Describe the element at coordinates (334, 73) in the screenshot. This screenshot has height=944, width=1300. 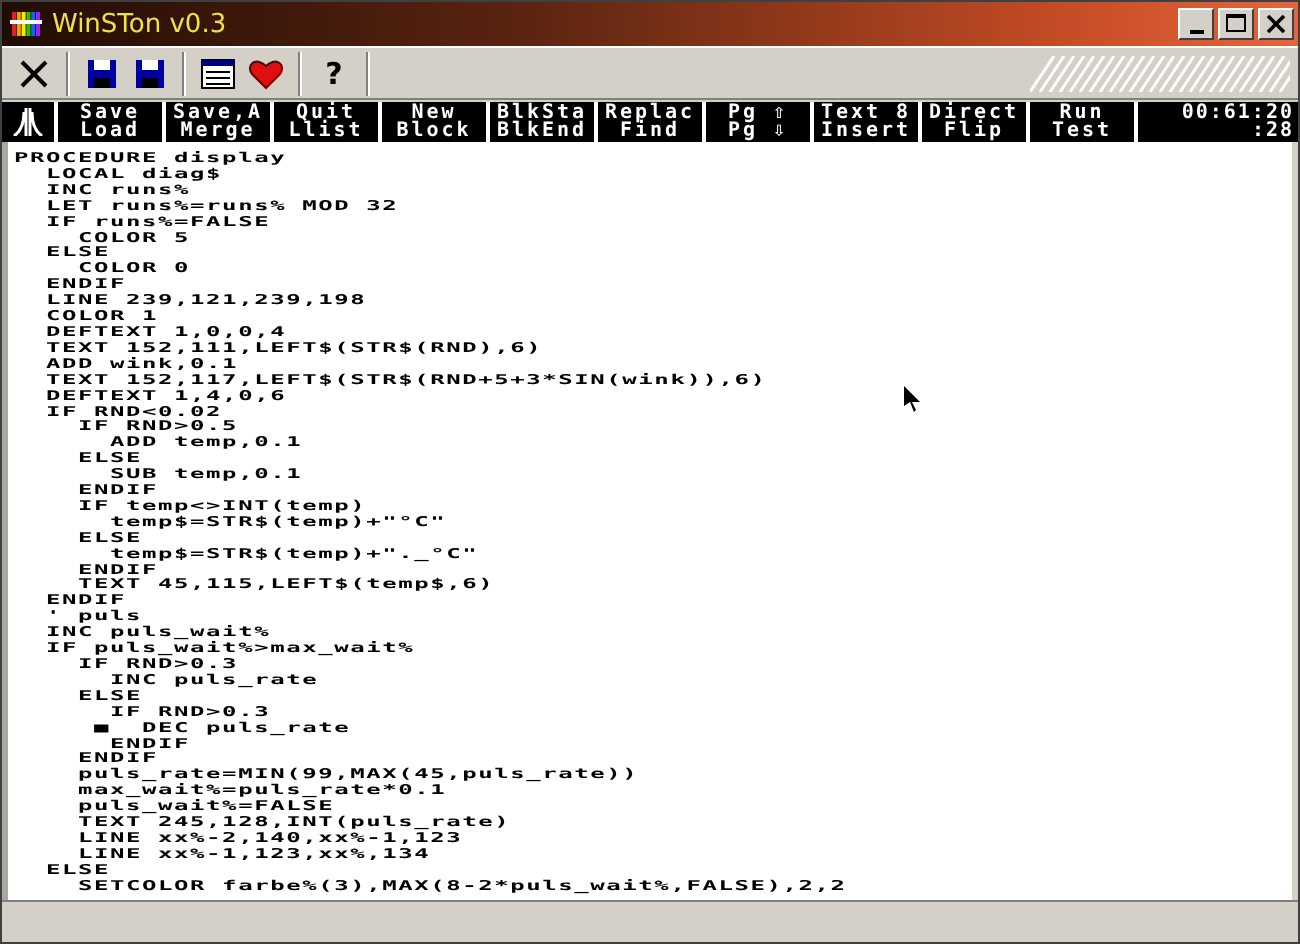
I see `help-button: ?` at that location.